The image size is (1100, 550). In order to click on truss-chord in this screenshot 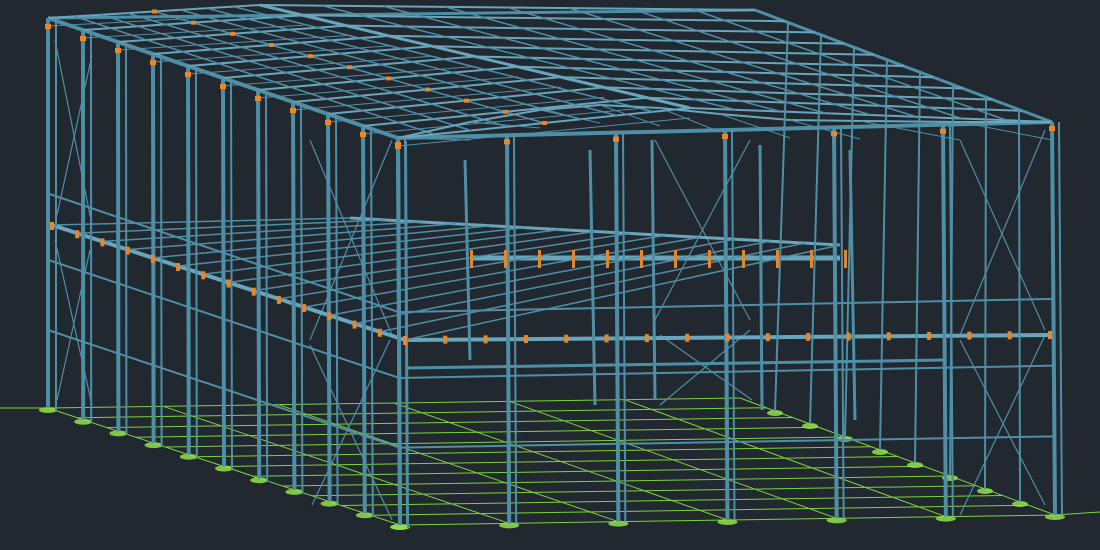, I will do `click(755, 117)`.